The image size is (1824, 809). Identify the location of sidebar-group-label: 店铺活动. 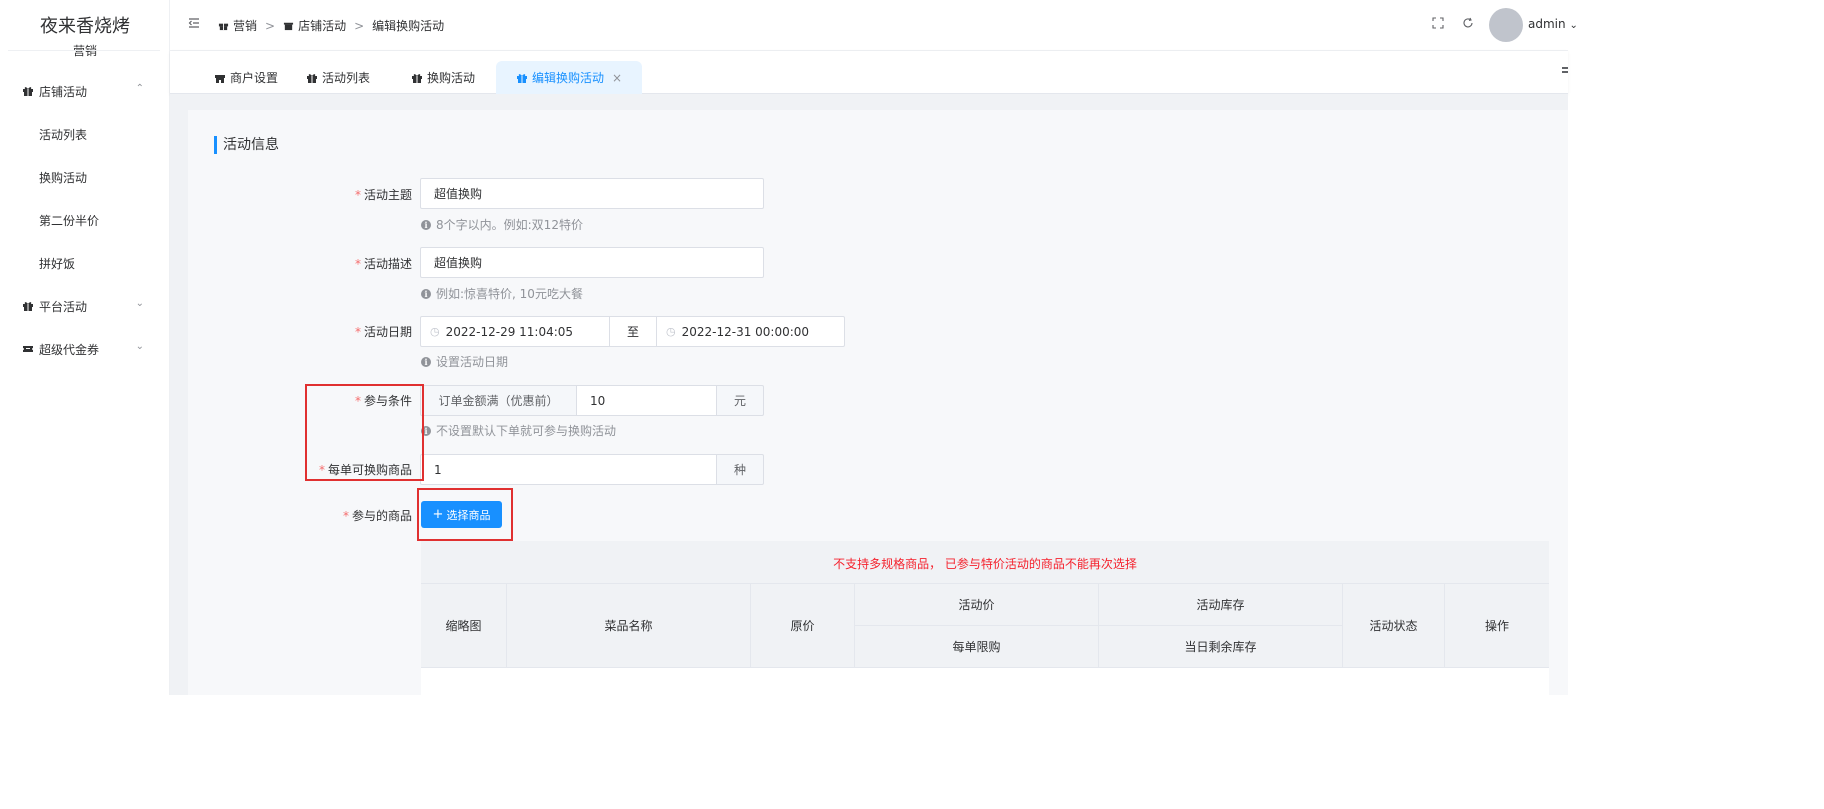
(63, 91).